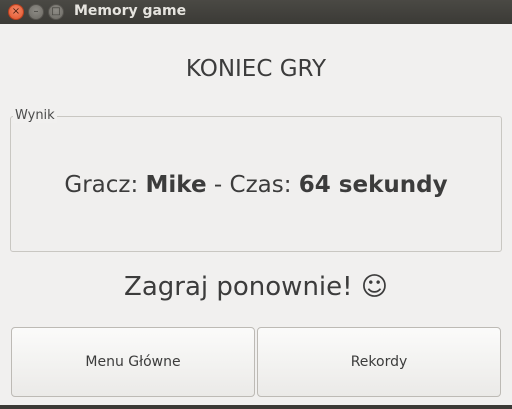 This screenshot has width=512, height=409. What do you see at coordinates (256, 69) in the screenshot?
I see `game-over-heading: KONIEC GRY` at bounding box center [256, 69].